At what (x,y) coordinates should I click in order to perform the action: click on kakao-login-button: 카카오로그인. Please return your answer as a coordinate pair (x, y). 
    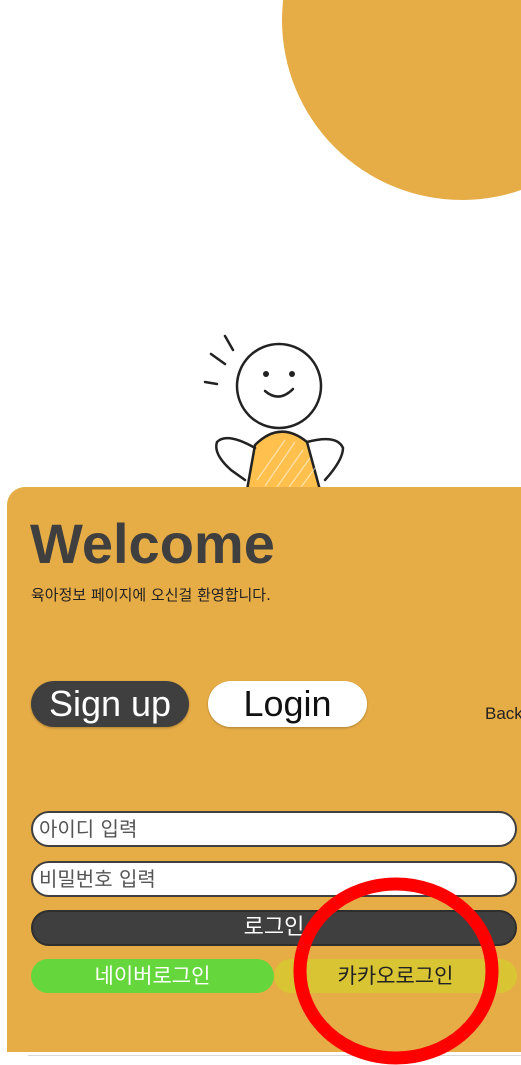
    Looking at the image, I should click on (395, 976).